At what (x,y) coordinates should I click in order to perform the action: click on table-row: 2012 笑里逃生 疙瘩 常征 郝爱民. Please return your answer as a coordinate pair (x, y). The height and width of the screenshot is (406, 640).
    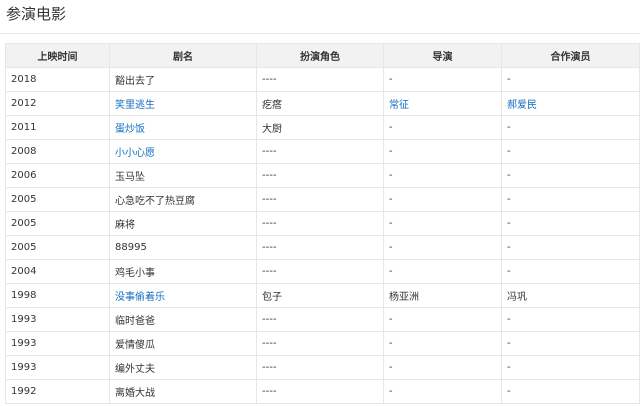
    Looking at the image, I should click on (322, 103).